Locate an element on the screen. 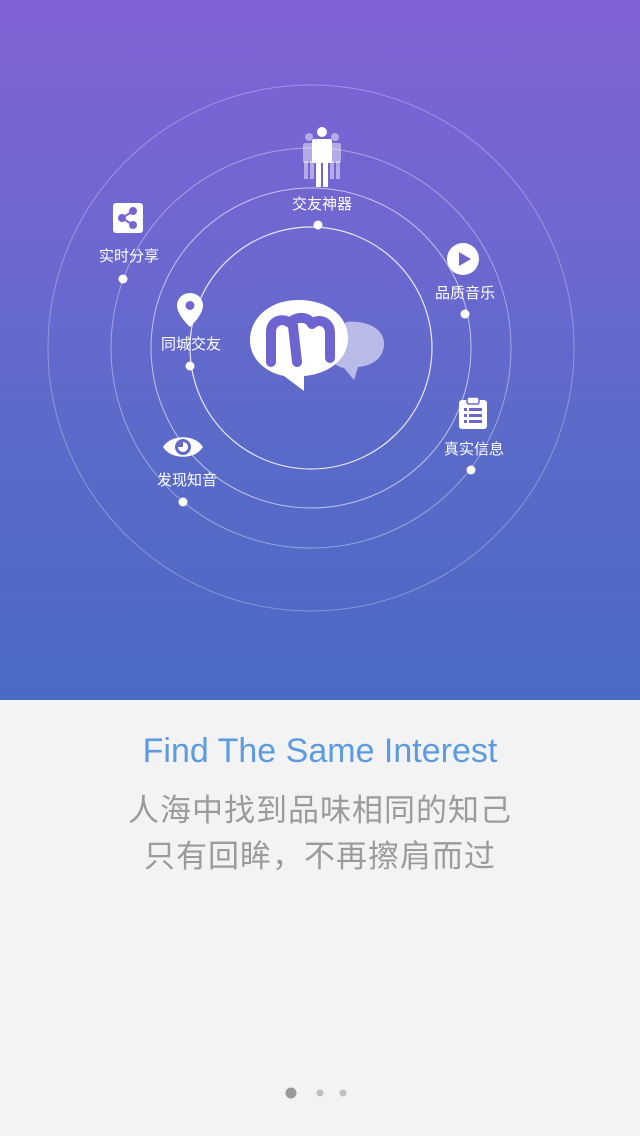 The width and height of the screenshot is (640, 1136). page-indicator is located at coordinates (320, 1093).